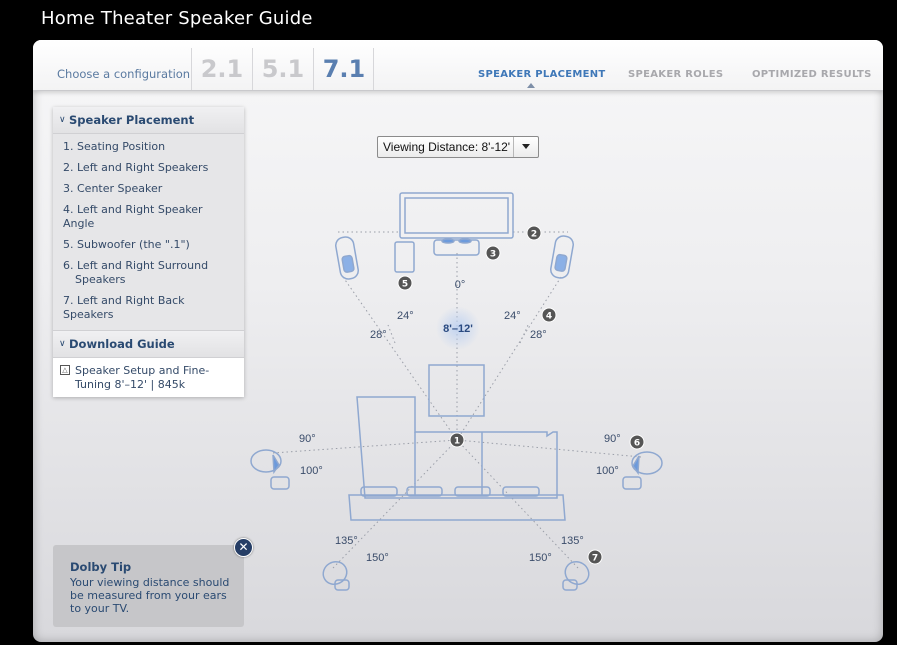 Image resolution: width=897 pixels, height=645 pixels. I want to click on svg-text: 6, so click(637, 444).